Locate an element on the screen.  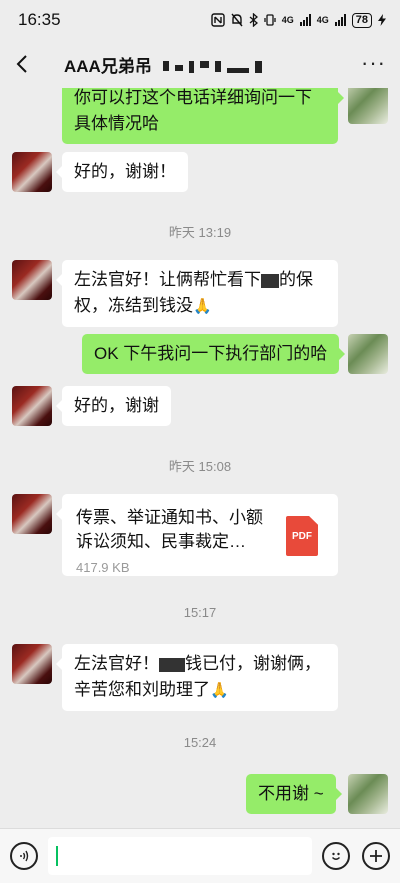
bluetooth-icon is located at coordinates (253, 20).